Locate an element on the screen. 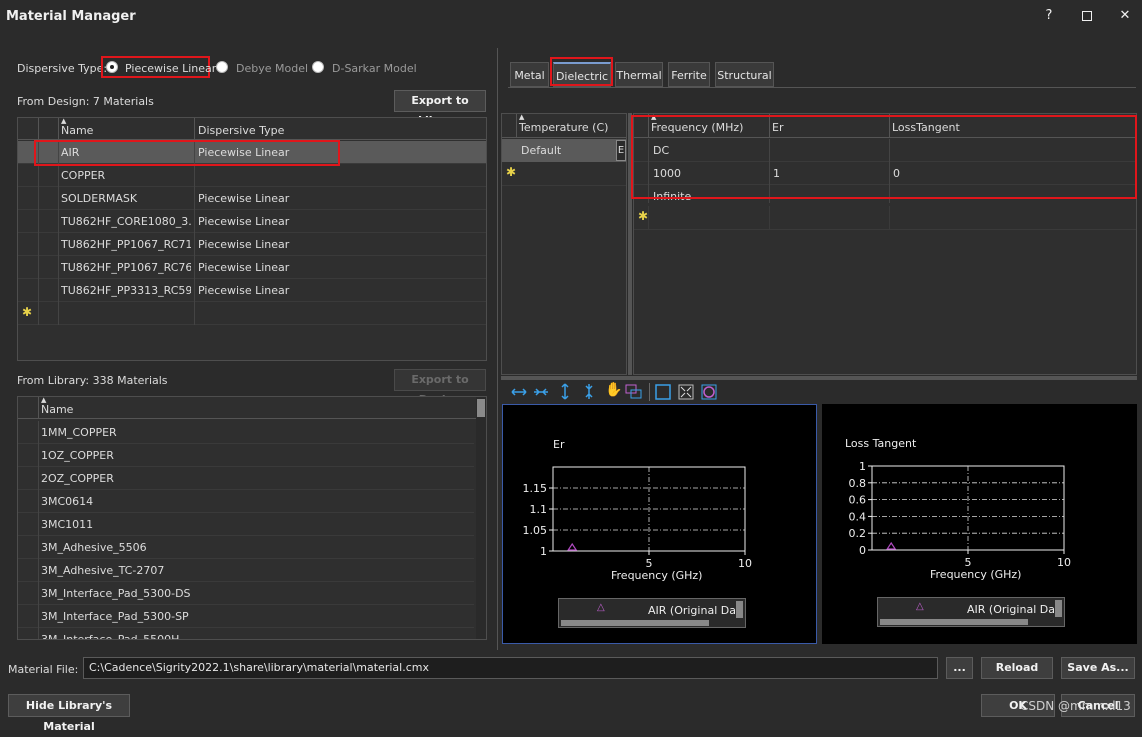  tab-structural: Structural is located at coordinates (744, 74).